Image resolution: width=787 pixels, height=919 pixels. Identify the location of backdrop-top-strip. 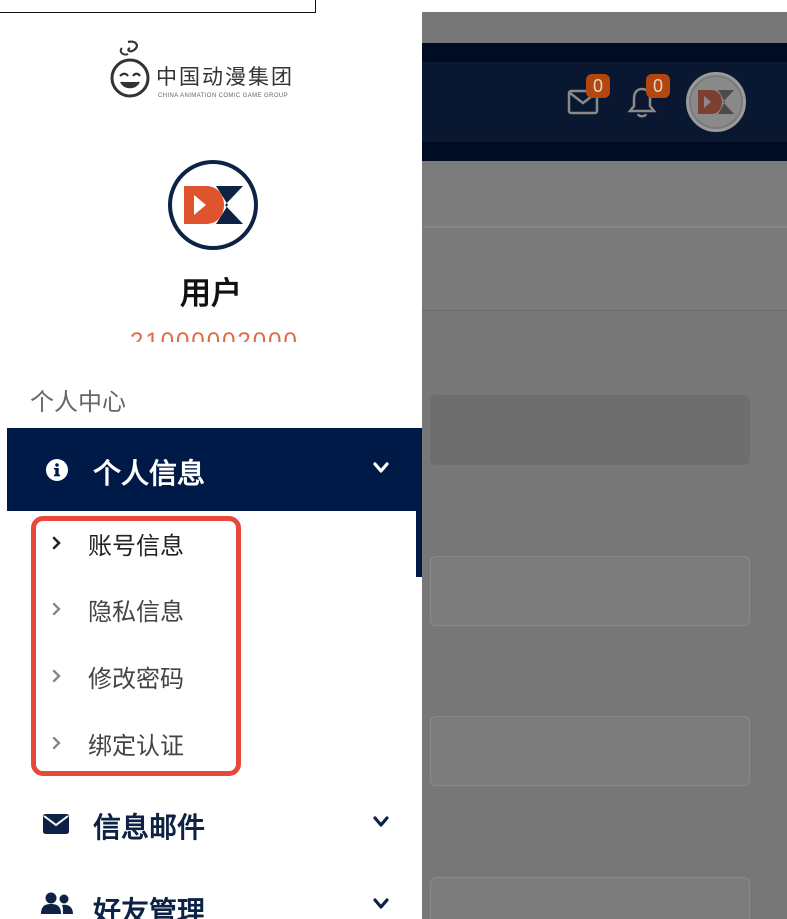
(604, 6).